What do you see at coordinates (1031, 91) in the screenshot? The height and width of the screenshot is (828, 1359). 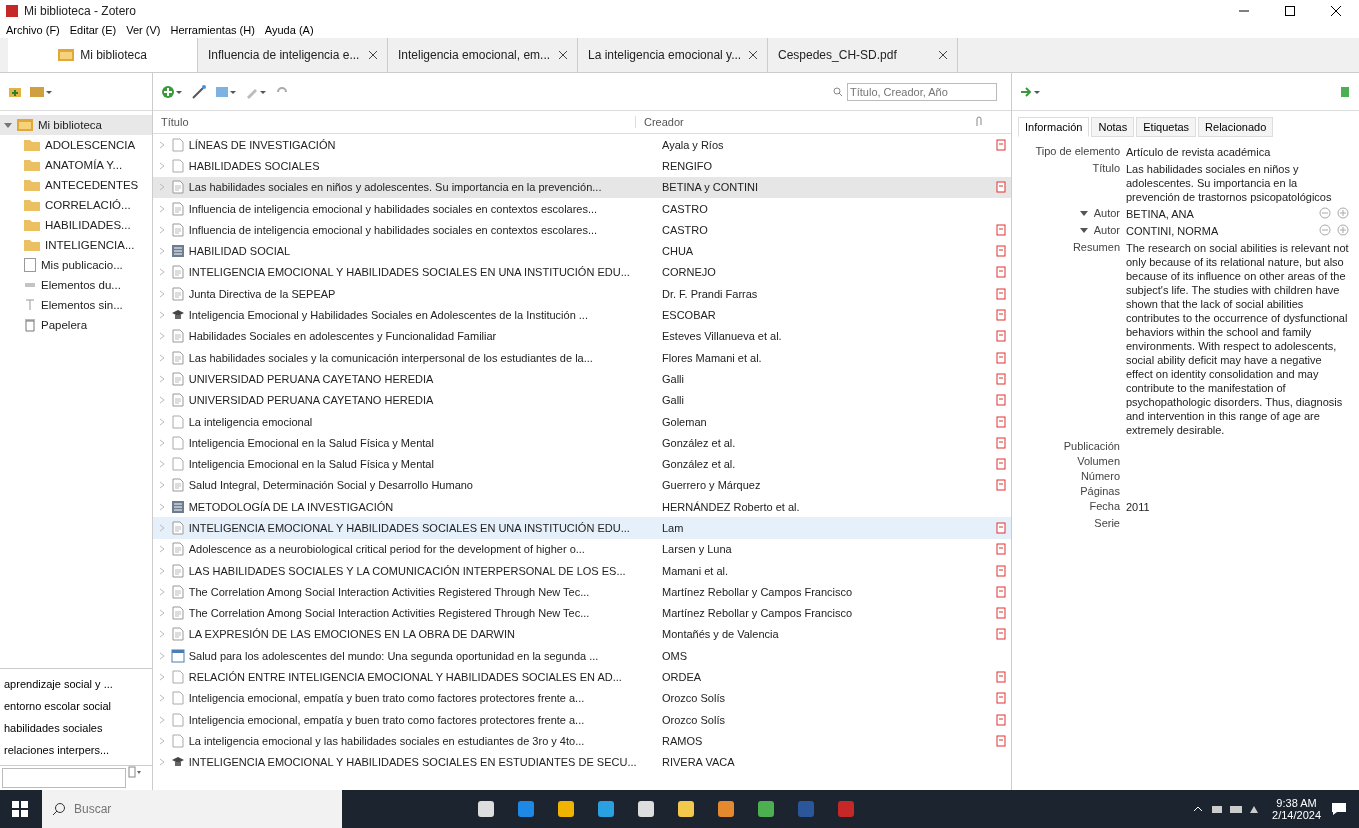 I see `locate-icon` at bounding box center [1031, 91].